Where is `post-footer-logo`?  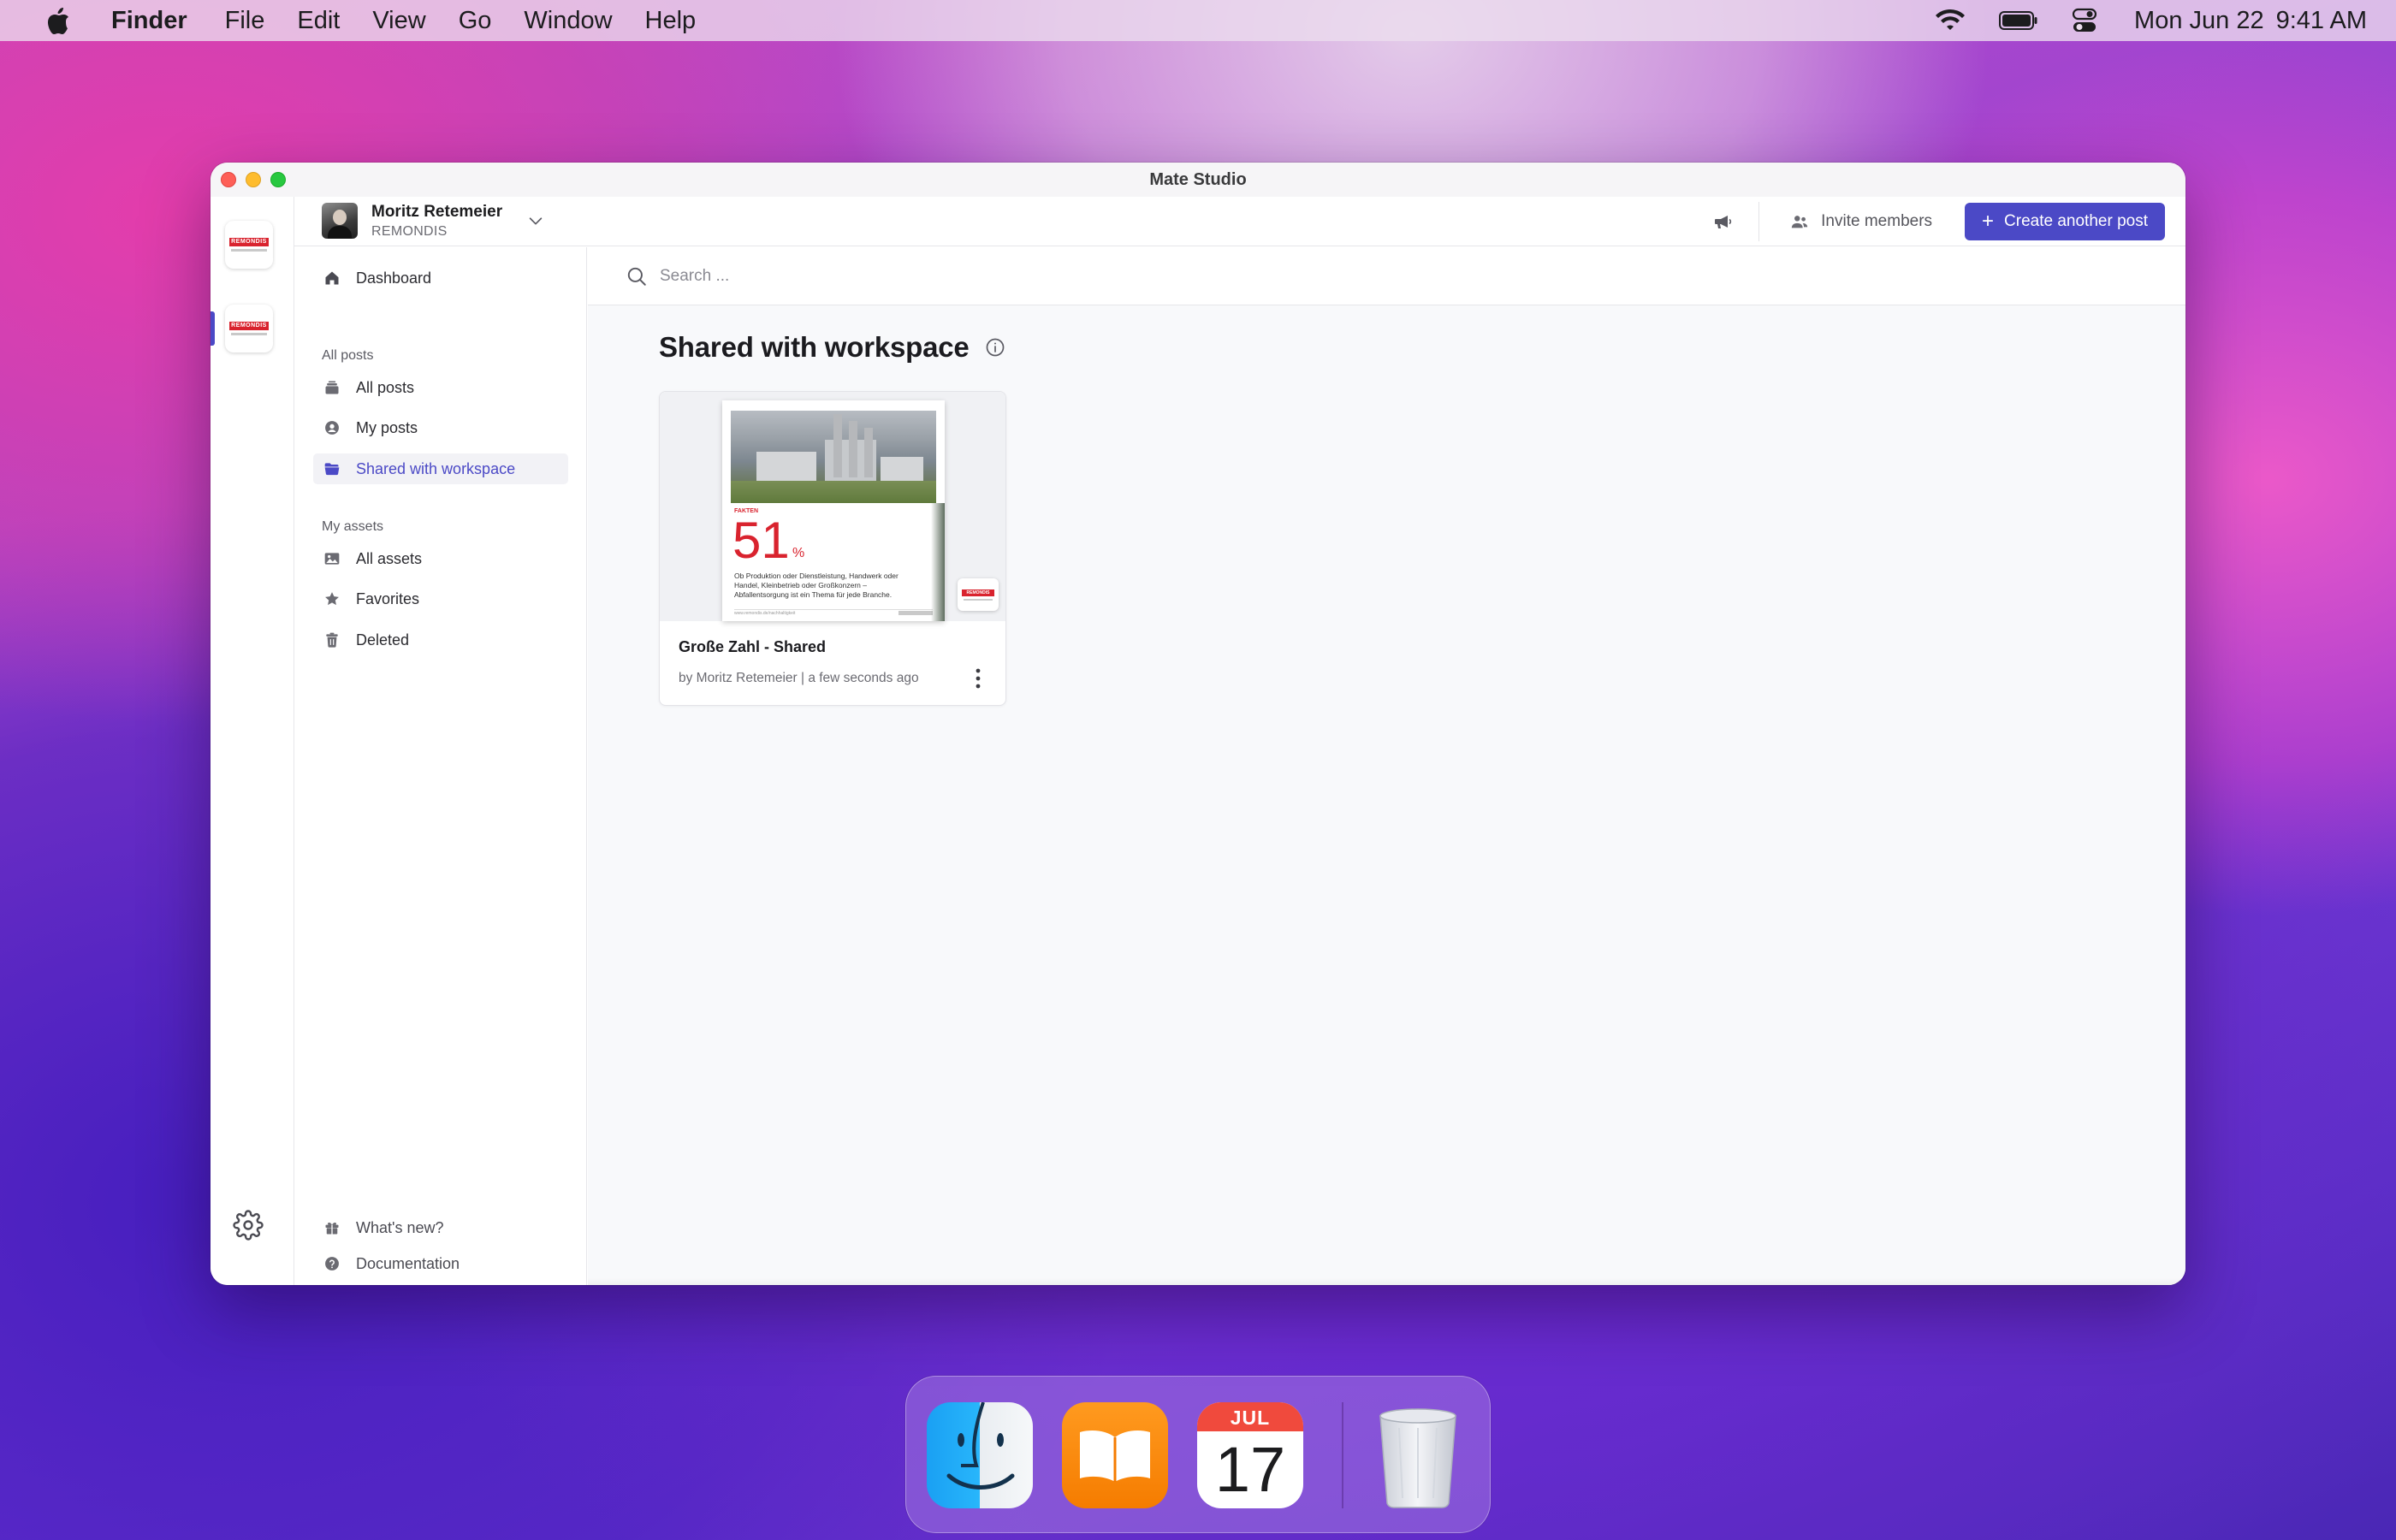
post-footer-logo is located at coordinates (916, 613).